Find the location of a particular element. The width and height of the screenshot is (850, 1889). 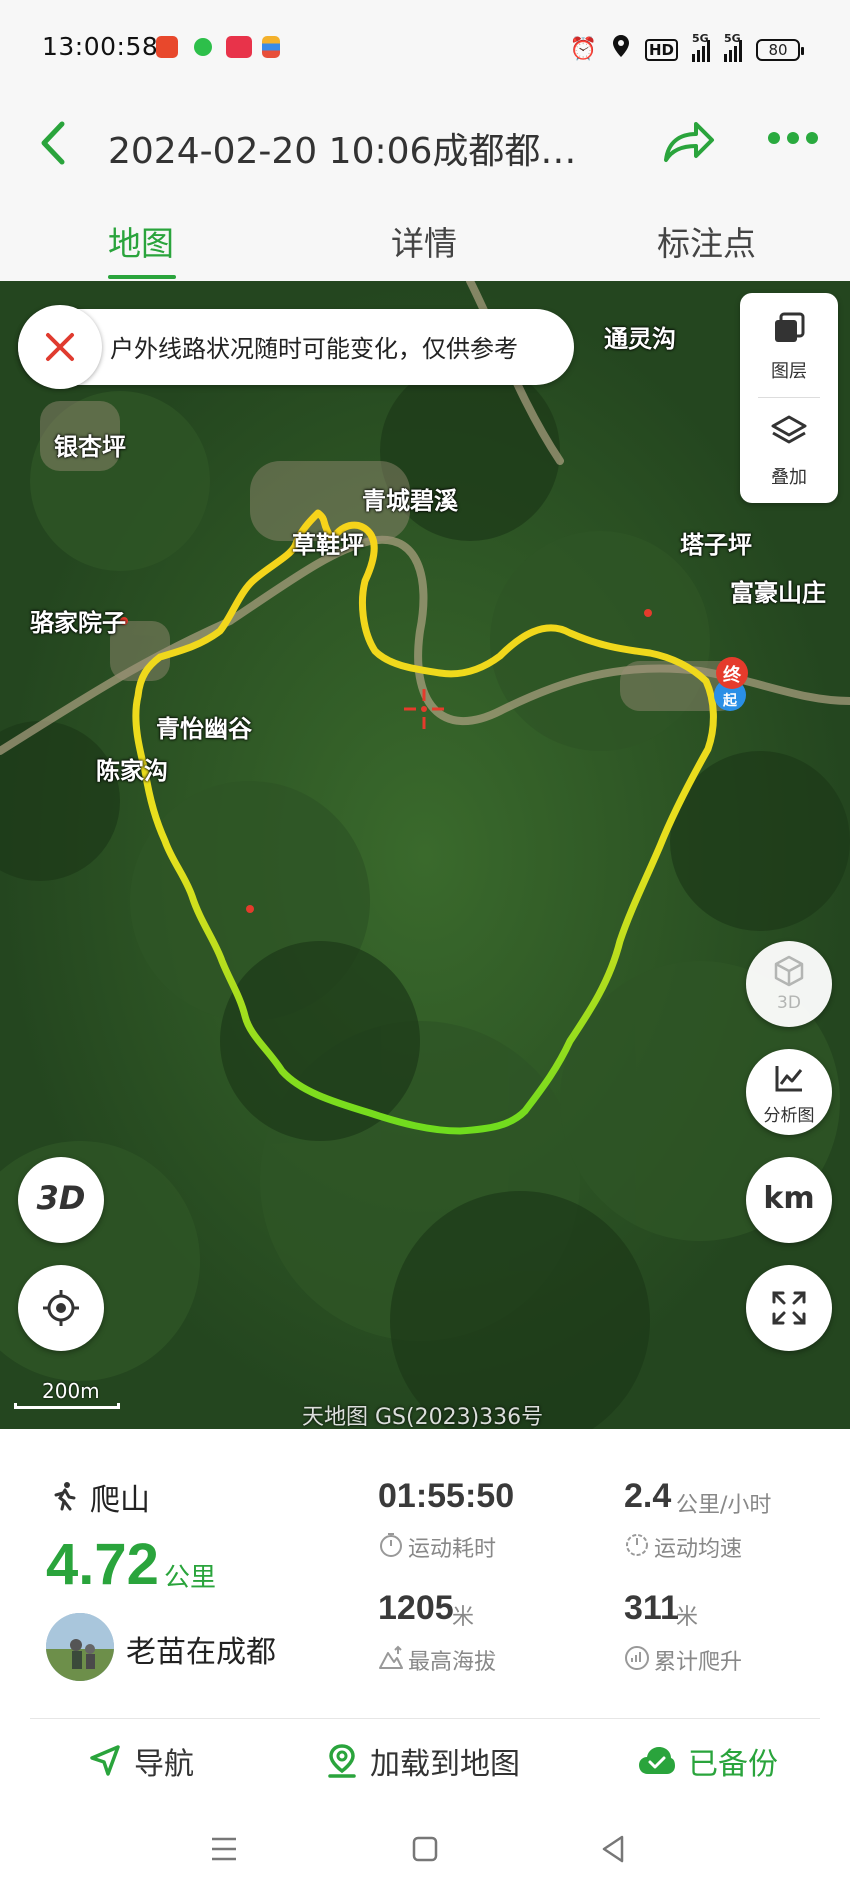

locate-icon is located at coordinates (61, 1308).